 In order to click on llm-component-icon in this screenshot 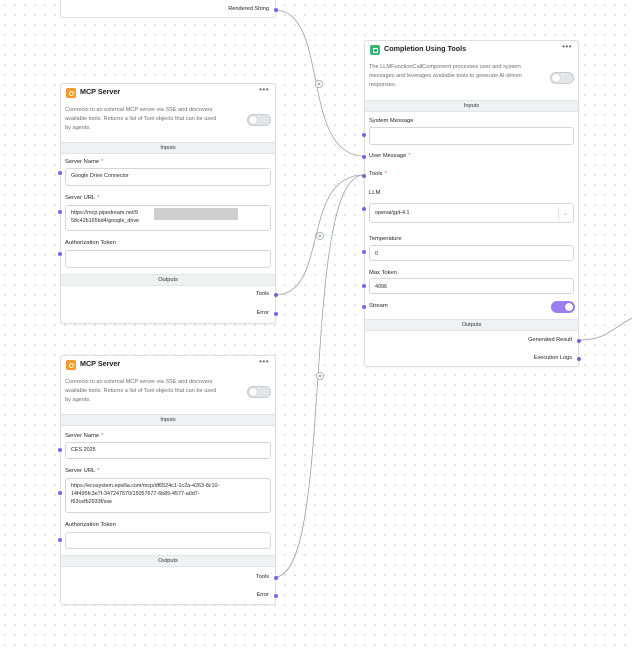, I will do `click(375, 50)`.